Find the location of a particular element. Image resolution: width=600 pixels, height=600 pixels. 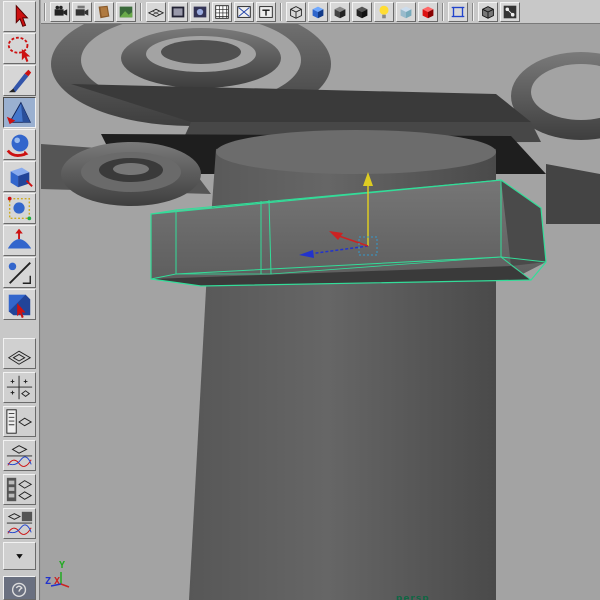

rotate-tool-button is located at coordinates (19, 144).